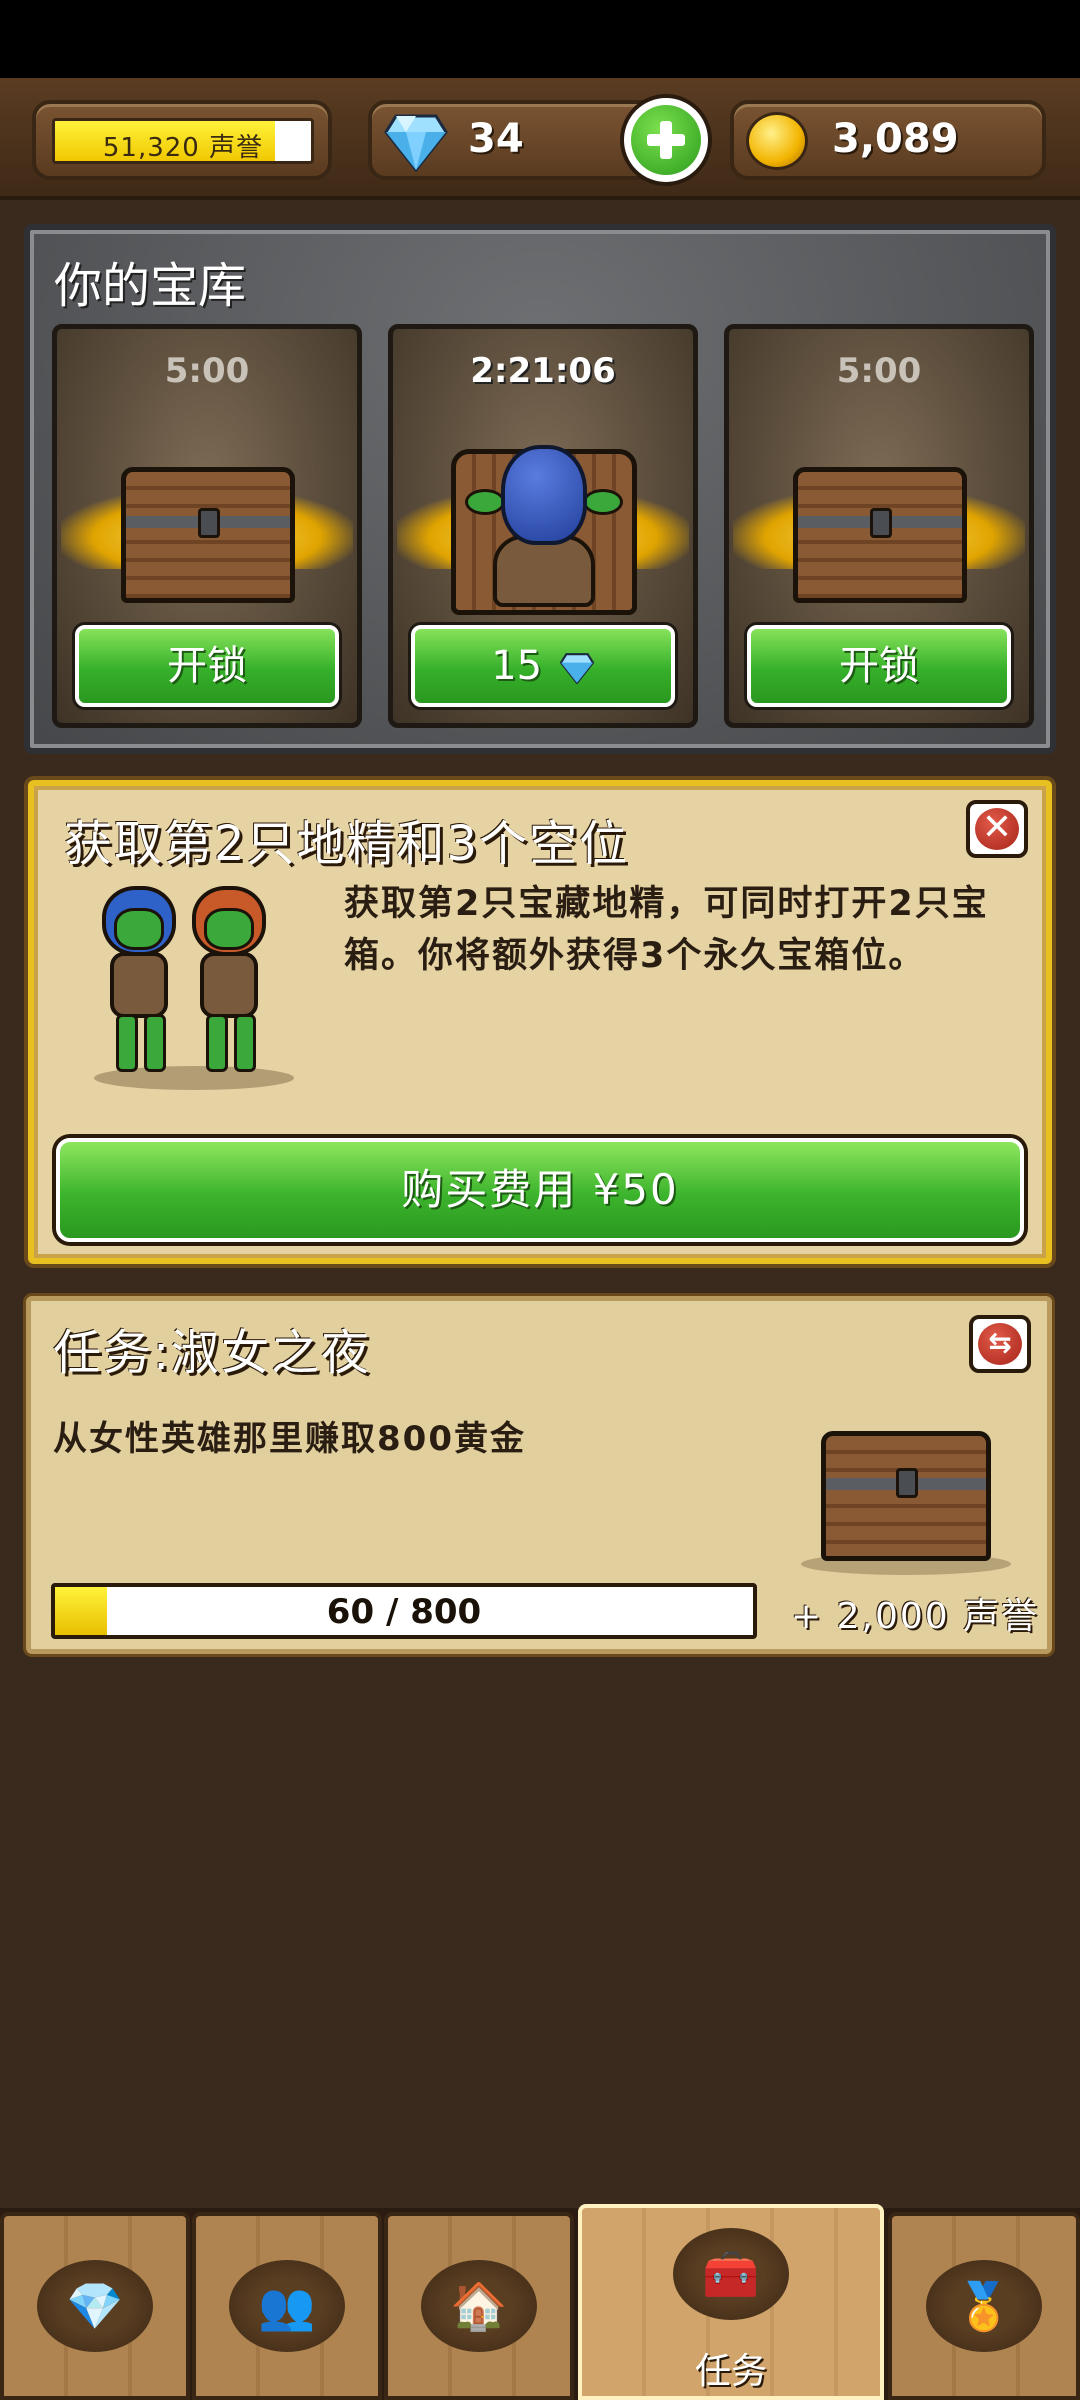 This screenshot has width=1080, height=2400. What do you see at coordinates (347, 844) in the screenshot?
I see `offer-title: 获取第2只地精和3个空位` at bounding box center [347, 844].